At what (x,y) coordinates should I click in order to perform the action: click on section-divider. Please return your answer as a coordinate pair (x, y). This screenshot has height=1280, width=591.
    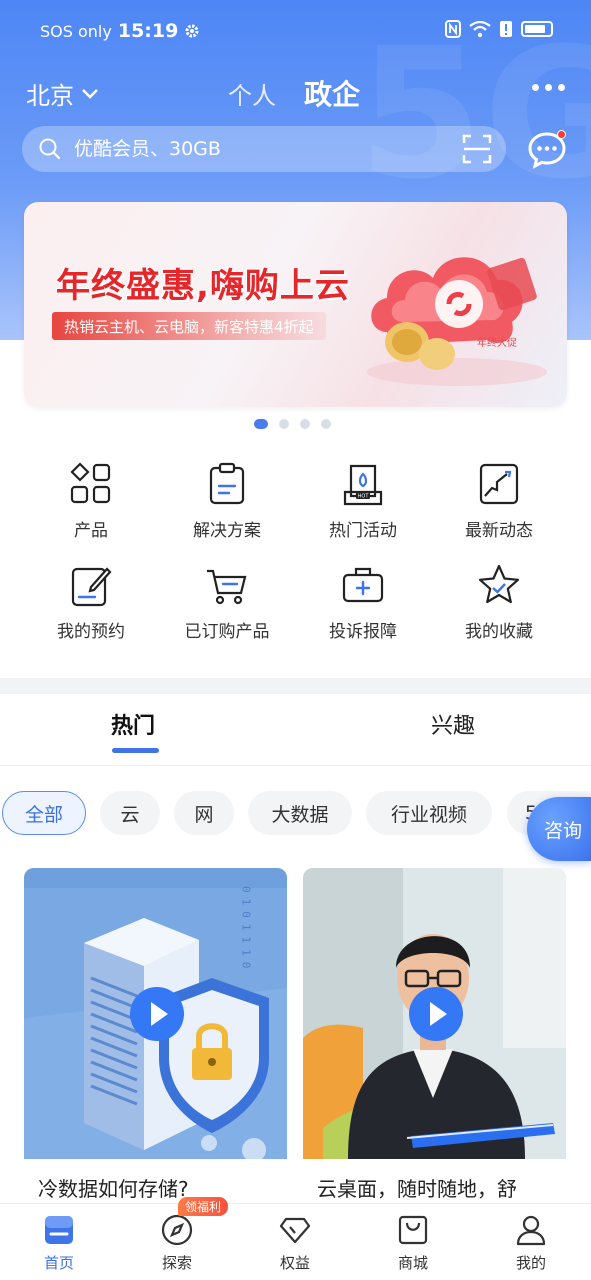
    Looking at the image, I should click on (295, 686).